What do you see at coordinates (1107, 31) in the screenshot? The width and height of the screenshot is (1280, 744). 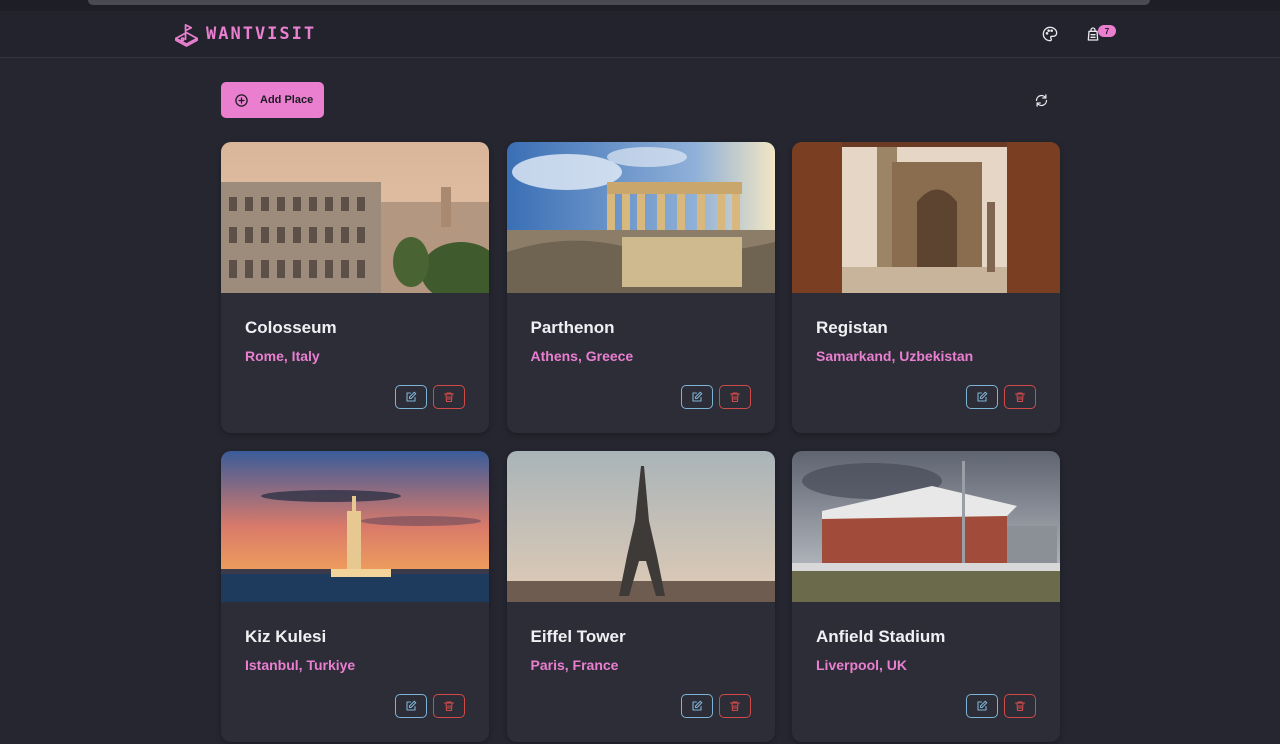 I see `cart-count-badge: 7` at bounding box center [1107, 31].